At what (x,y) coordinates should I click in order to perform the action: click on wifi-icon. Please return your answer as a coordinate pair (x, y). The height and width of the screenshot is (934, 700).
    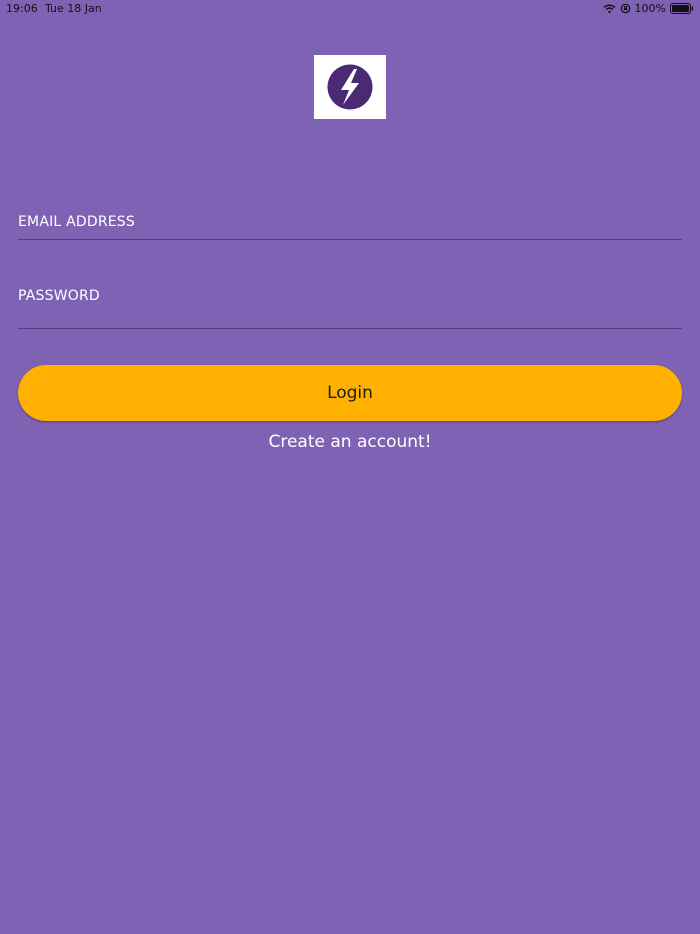
    Looking at the image, I should click on (609, 9).